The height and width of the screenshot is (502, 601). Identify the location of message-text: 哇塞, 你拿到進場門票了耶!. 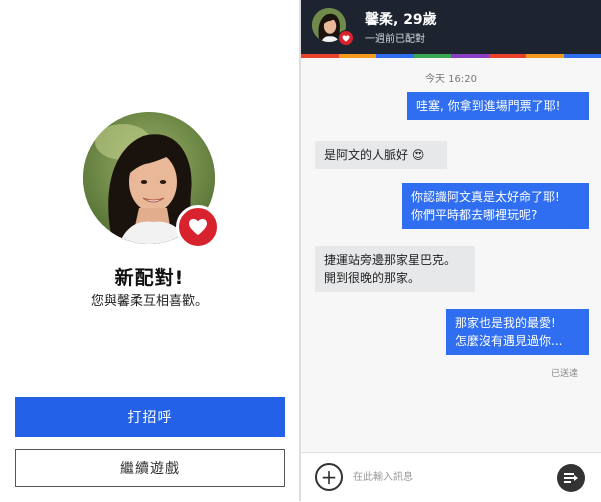
(498, 106).